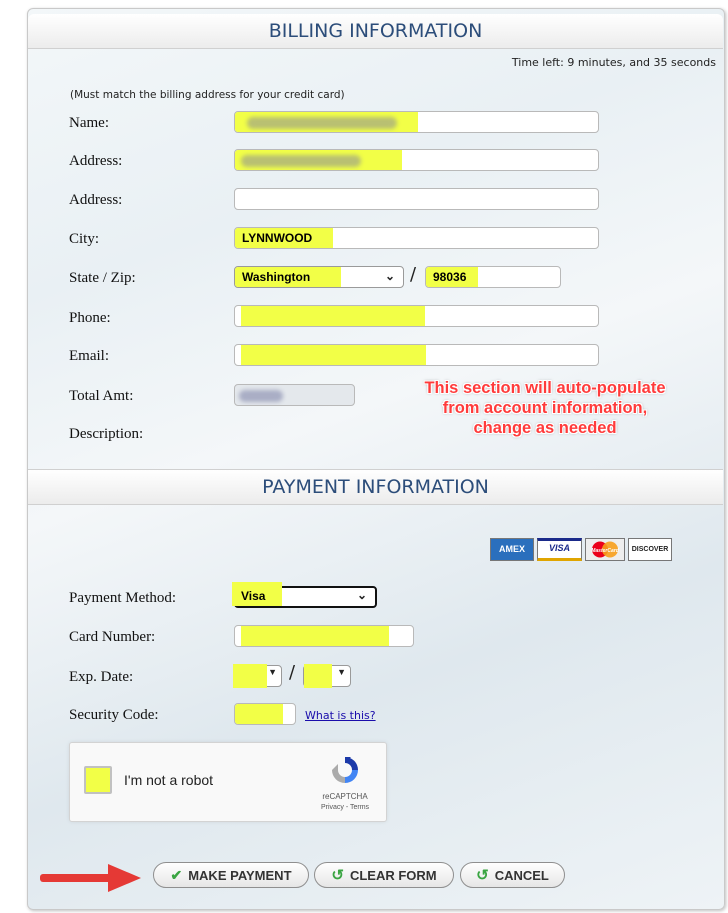 This screenshot has height=913, width=728. What do you see at coordinates (98, 780) in the screenshot?
I see `recaptcha-checkbox` at bounding box center [98, 780].